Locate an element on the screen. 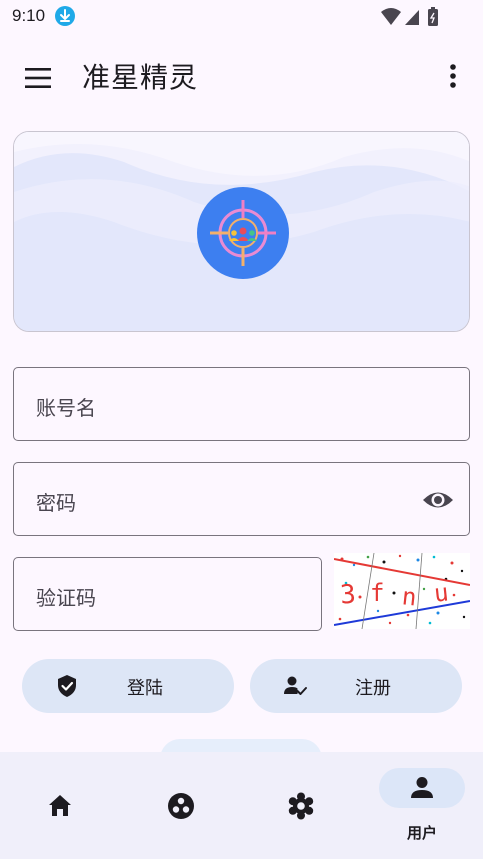 The image size is (483, 859). signal-icon is located at coordinates (412, 17).